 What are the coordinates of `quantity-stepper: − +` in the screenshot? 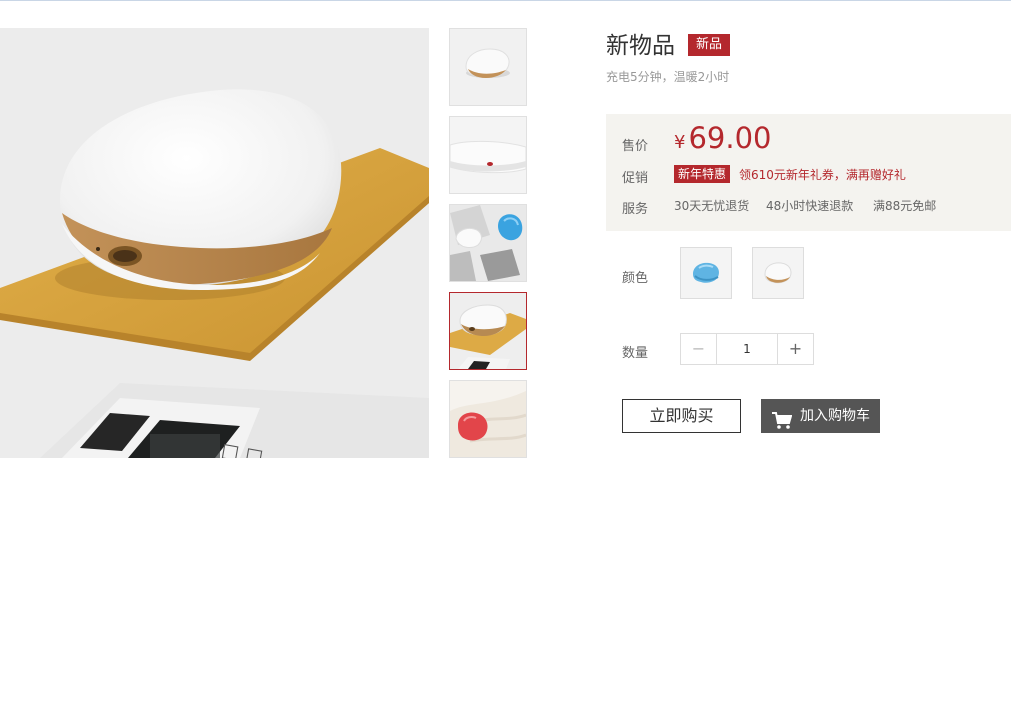 It's located at (747, 349).